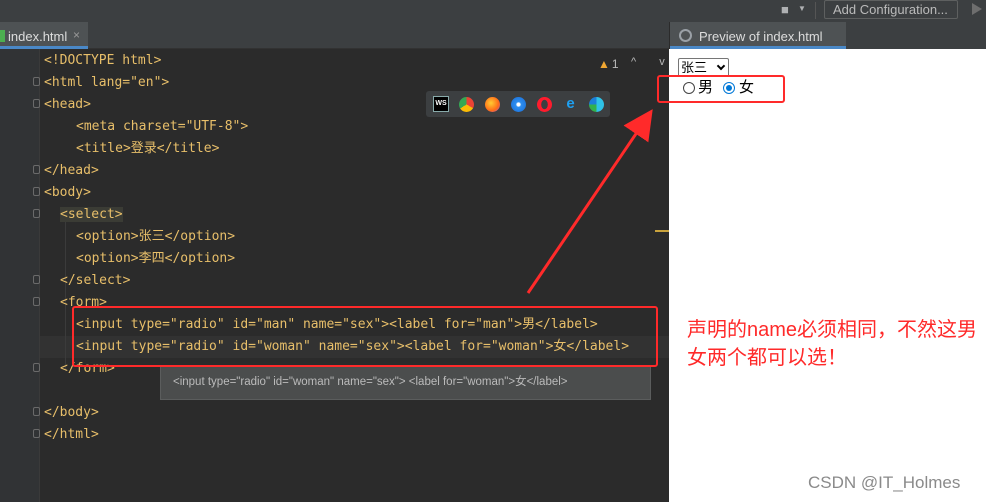 Image resolution: width=986 pixels, height=502 pixels. What do you see at coordinates (884, 482) in the screenshot?
I see `watermark: CSDN @IT_Holmes` at bounding box center [884, 482].